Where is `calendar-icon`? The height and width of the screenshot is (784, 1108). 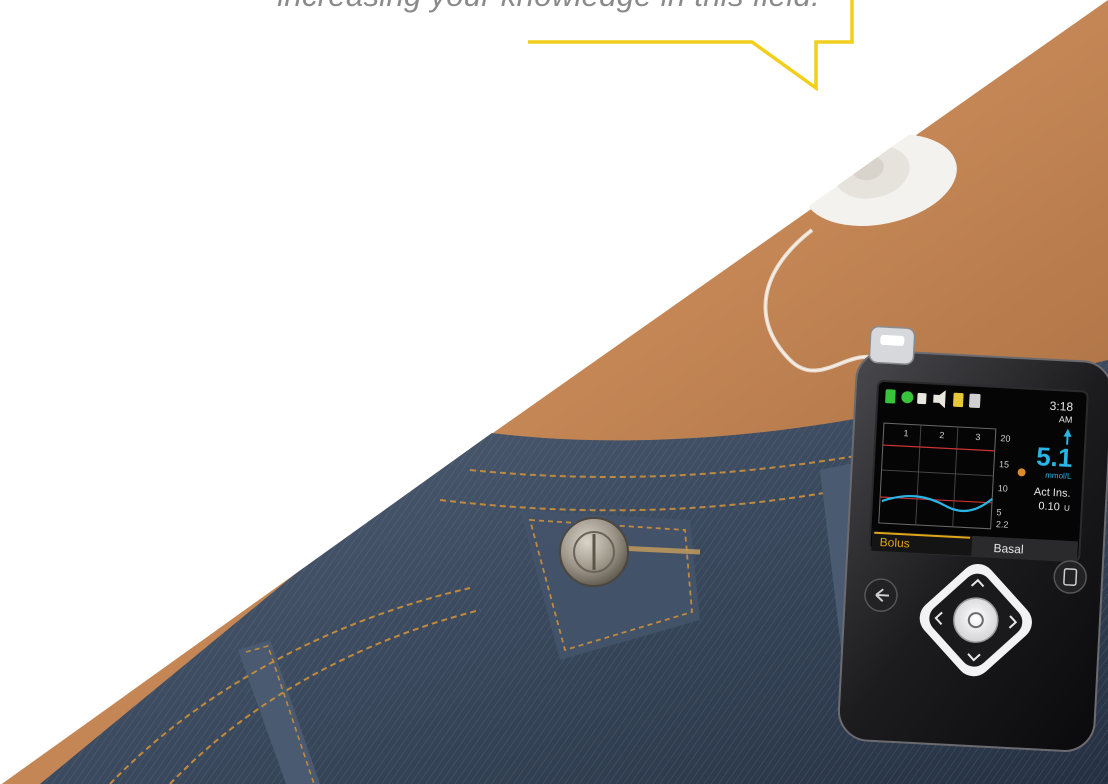 calendar-icon is located at coordinates (975, 400).